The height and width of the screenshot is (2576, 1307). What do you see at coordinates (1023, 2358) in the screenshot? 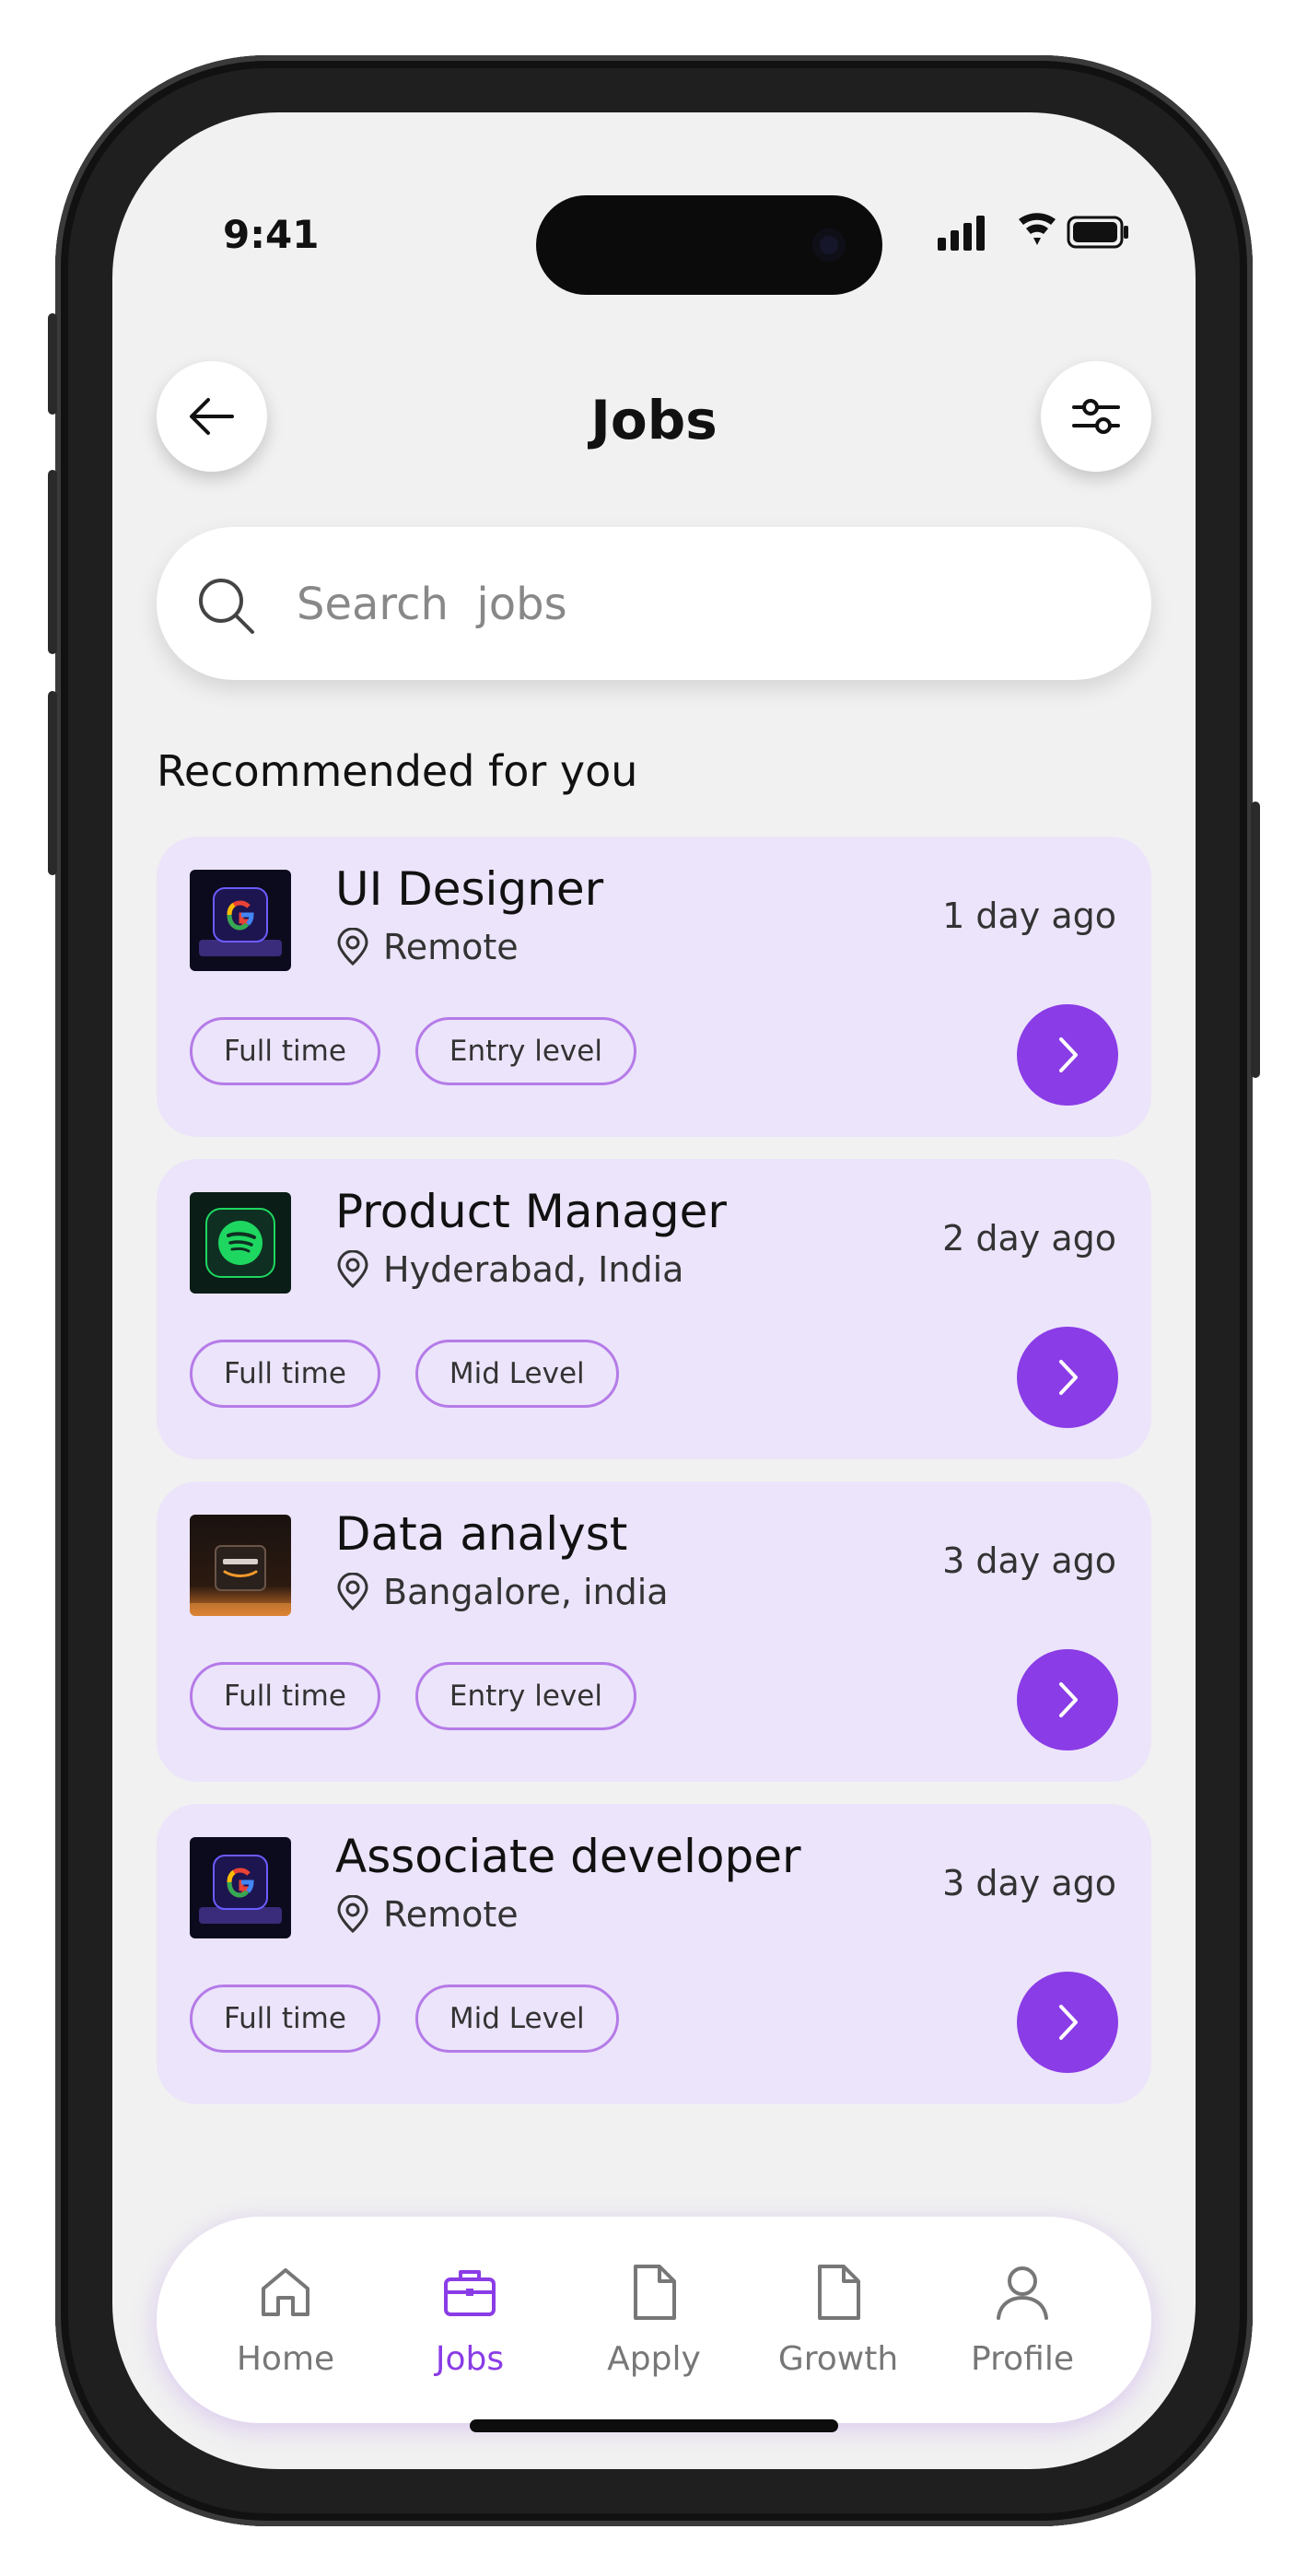
I see `nav-label: Profile` at bounding box center [1023, 2358].